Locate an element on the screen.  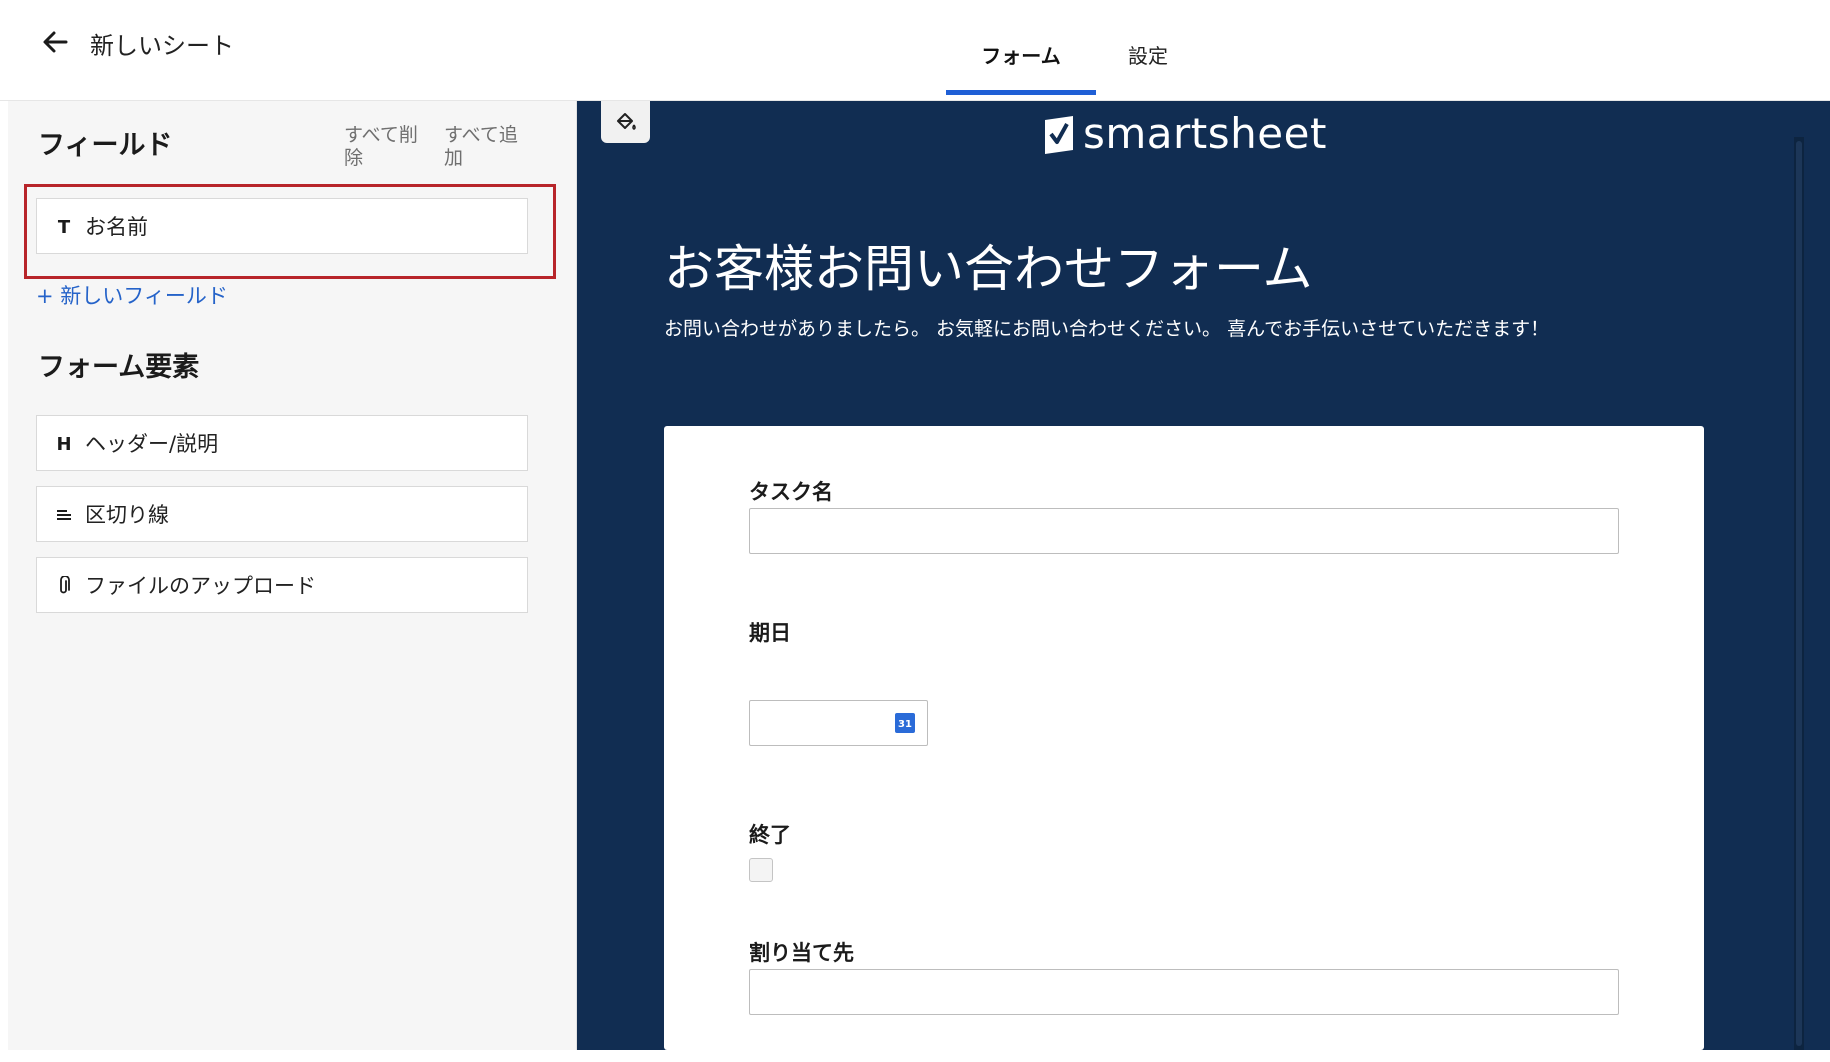
text-field-icon: T is located at coordinates (64, 227).